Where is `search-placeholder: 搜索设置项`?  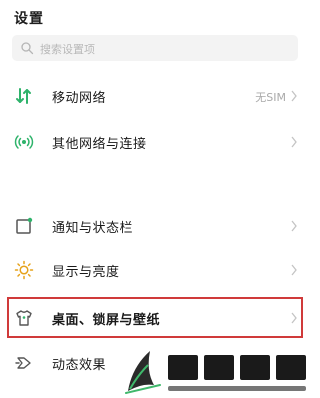 search-placeholder: 搜索设置项 is located at coordinates (67, 49).